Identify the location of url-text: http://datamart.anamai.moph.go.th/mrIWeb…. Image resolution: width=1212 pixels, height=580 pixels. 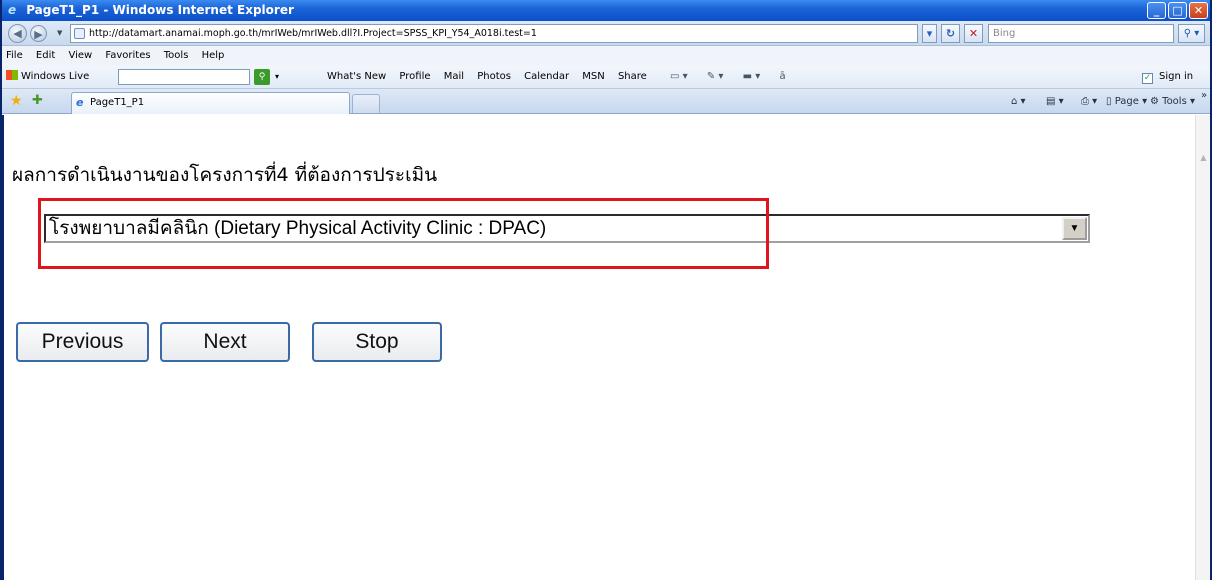
(313, 33).